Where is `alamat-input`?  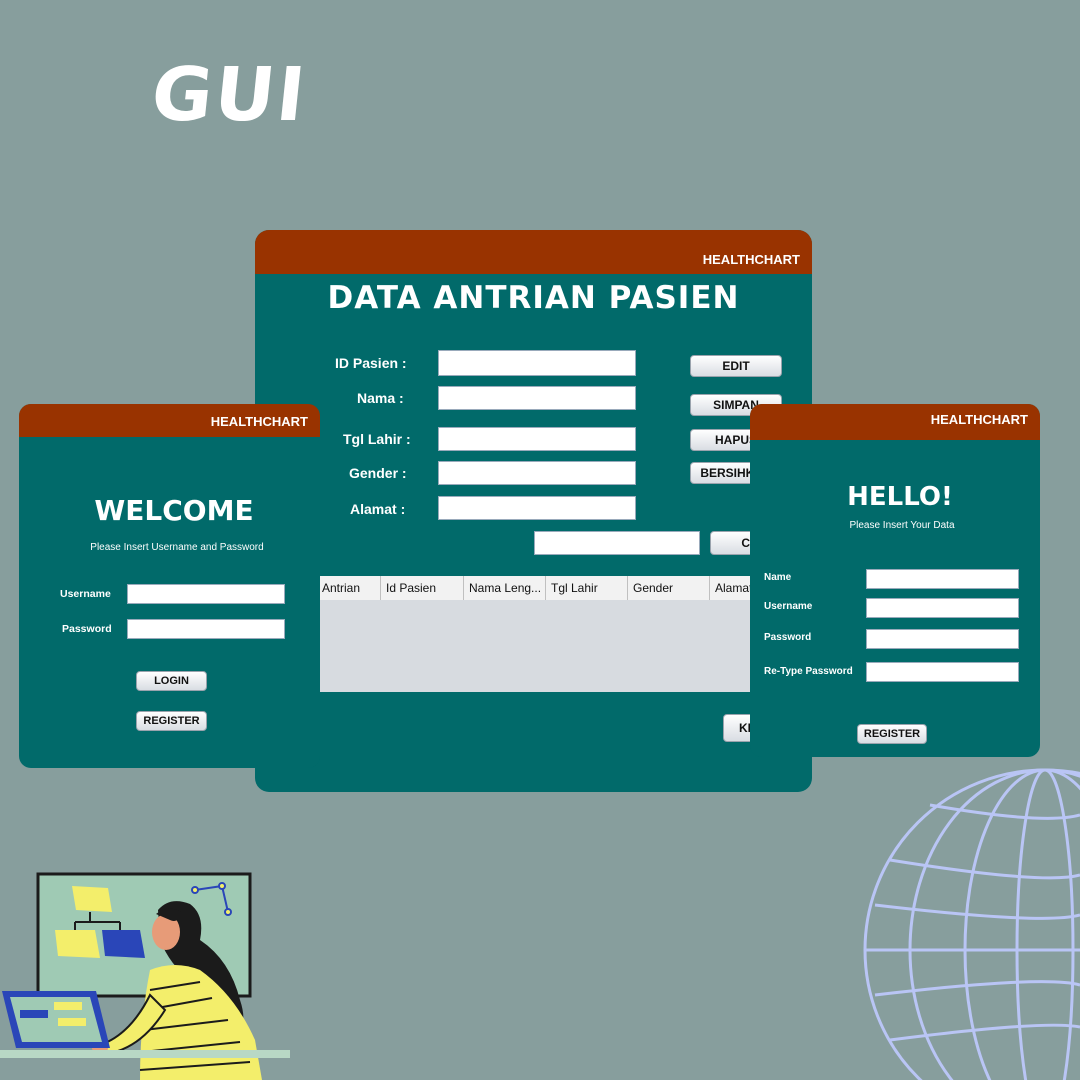 alamat-input is located at coordinates (537, 508).